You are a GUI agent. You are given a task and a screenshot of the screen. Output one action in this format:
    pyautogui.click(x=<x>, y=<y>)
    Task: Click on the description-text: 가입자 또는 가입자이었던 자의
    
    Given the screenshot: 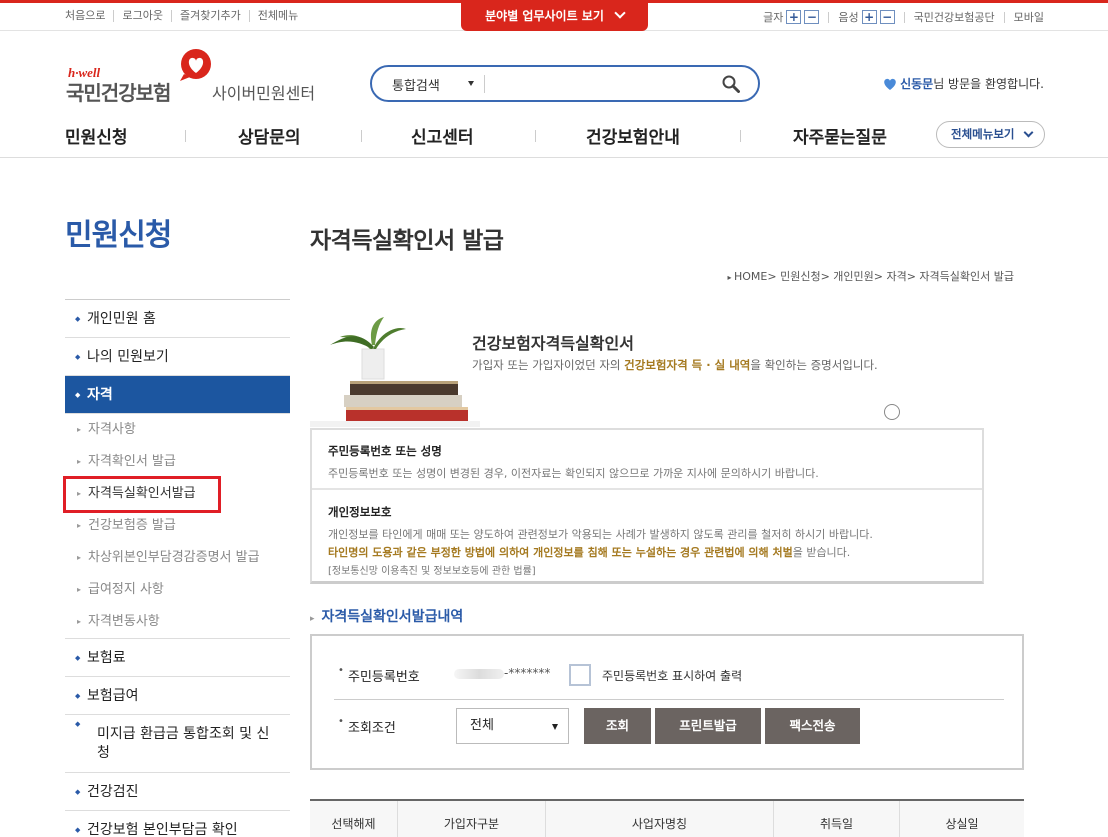 What is the action you would take?
    pyautogui.click(x=548, y=365)
    